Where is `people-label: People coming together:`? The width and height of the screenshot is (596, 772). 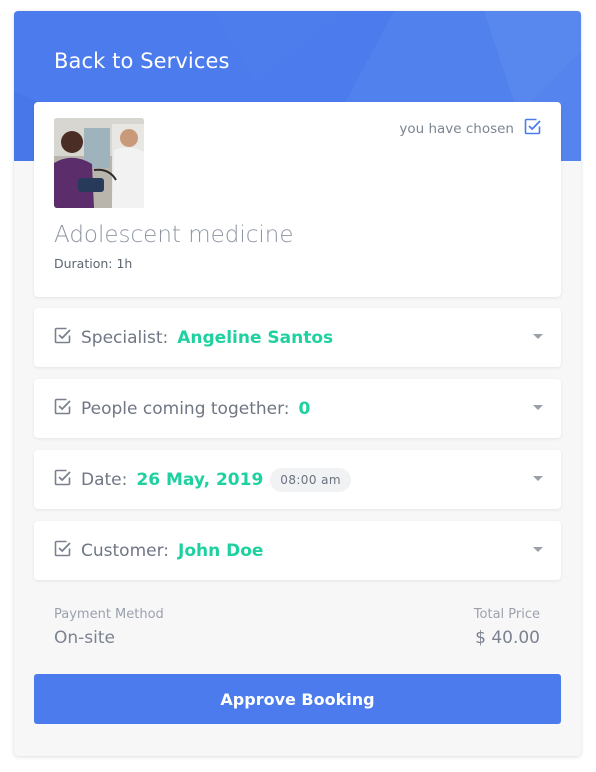
people-label: People coming together: is located at coordinates (185, 408).